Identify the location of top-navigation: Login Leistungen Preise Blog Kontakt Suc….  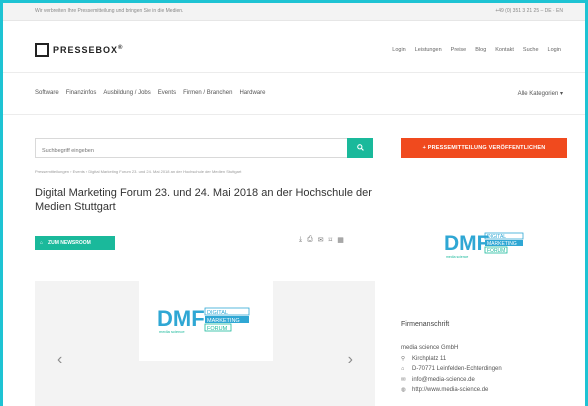
(476, 50).